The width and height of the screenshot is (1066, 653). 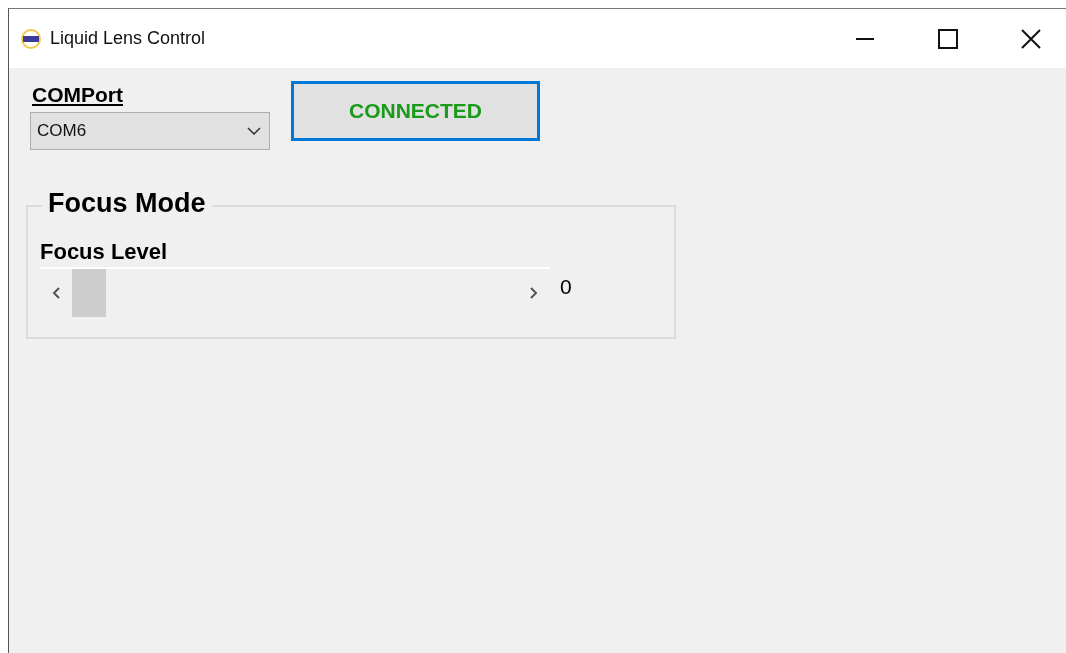 What do you see at coordinates (566, 287) in the screenshot?
I see `focus-level-value: 0` at bounding box center [566, 287].